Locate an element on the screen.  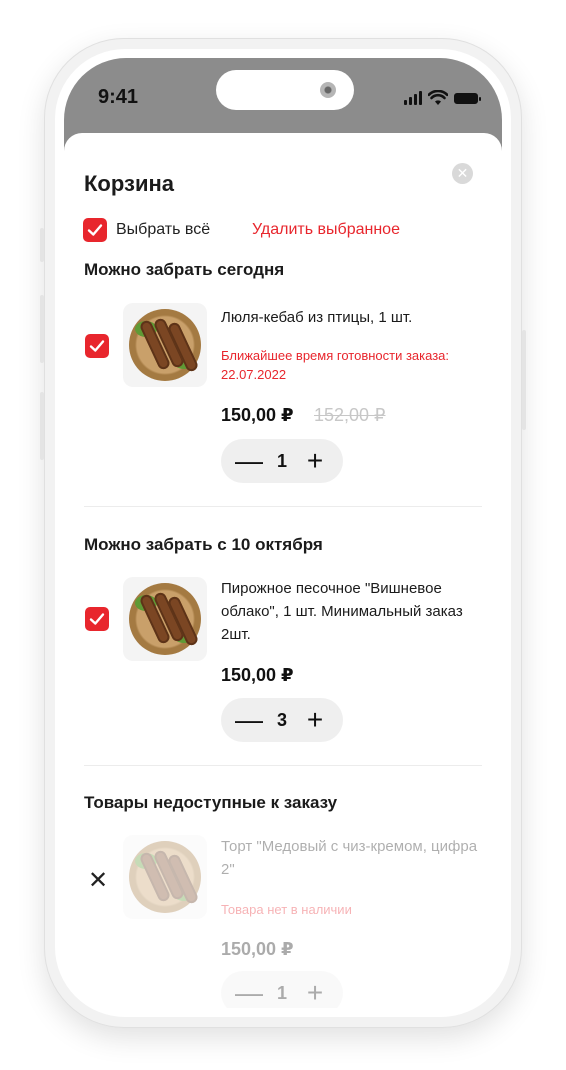
out-of-stock-note: Товара нет в наличии is located at coordinates (286, 909).